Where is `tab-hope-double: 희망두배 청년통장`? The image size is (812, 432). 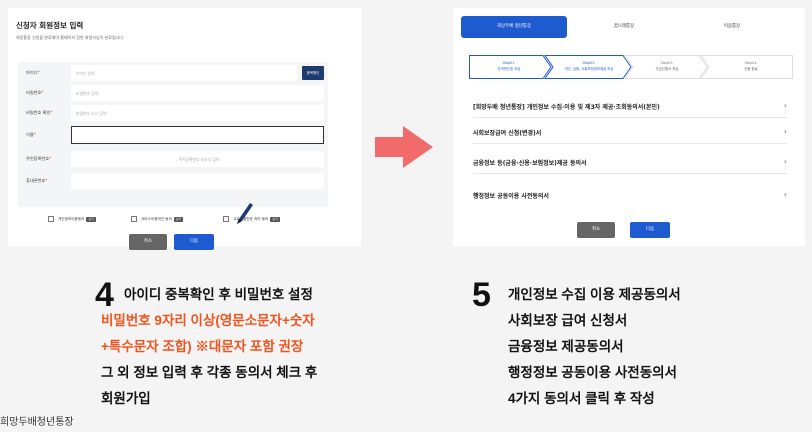
tab-hope-double: 희망두배 청년통장 is located at coordinates (514, 27).